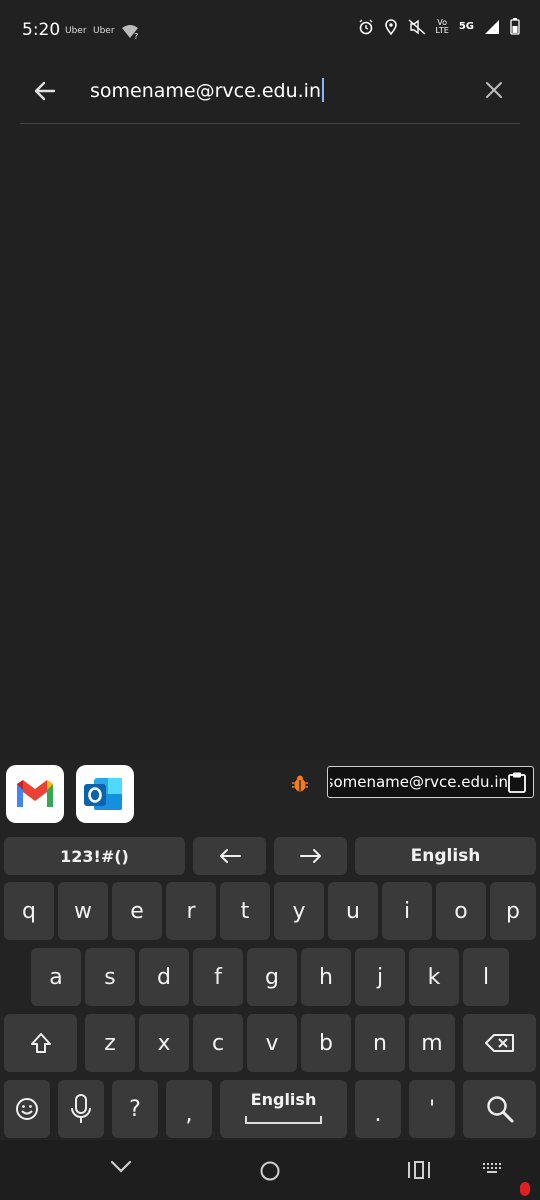 This screenshot has height=1200, width=540. What do you see at coordinates (466, 26) in the screenshot?
I see `network-type: 5G` at bounding box center [466, 26].